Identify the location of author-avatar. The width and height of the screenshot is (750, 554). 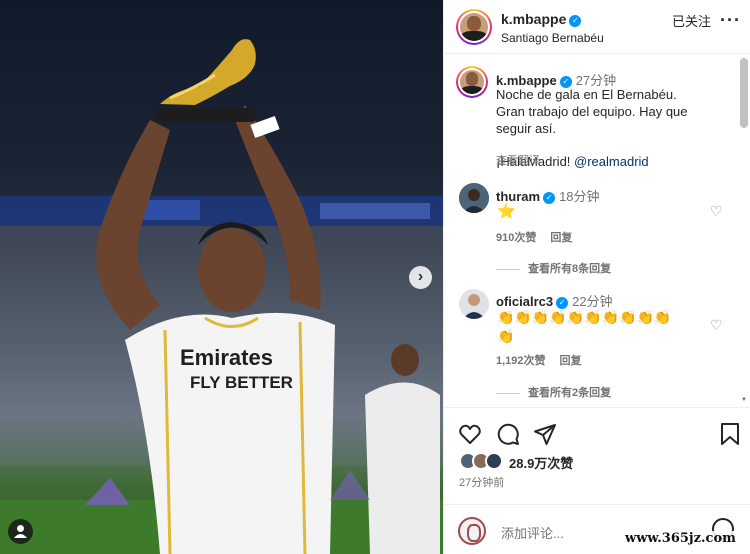
(474, 27).